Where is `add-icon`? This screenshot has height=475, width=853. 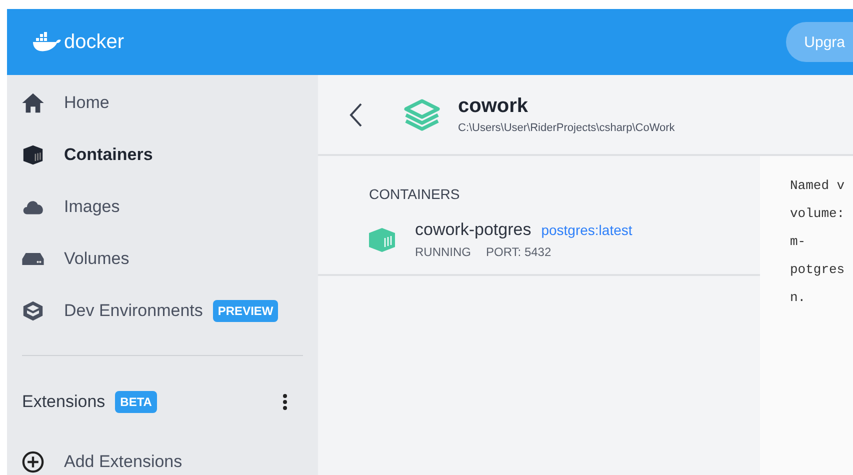 add-icon is located at coordinates (33, 462).